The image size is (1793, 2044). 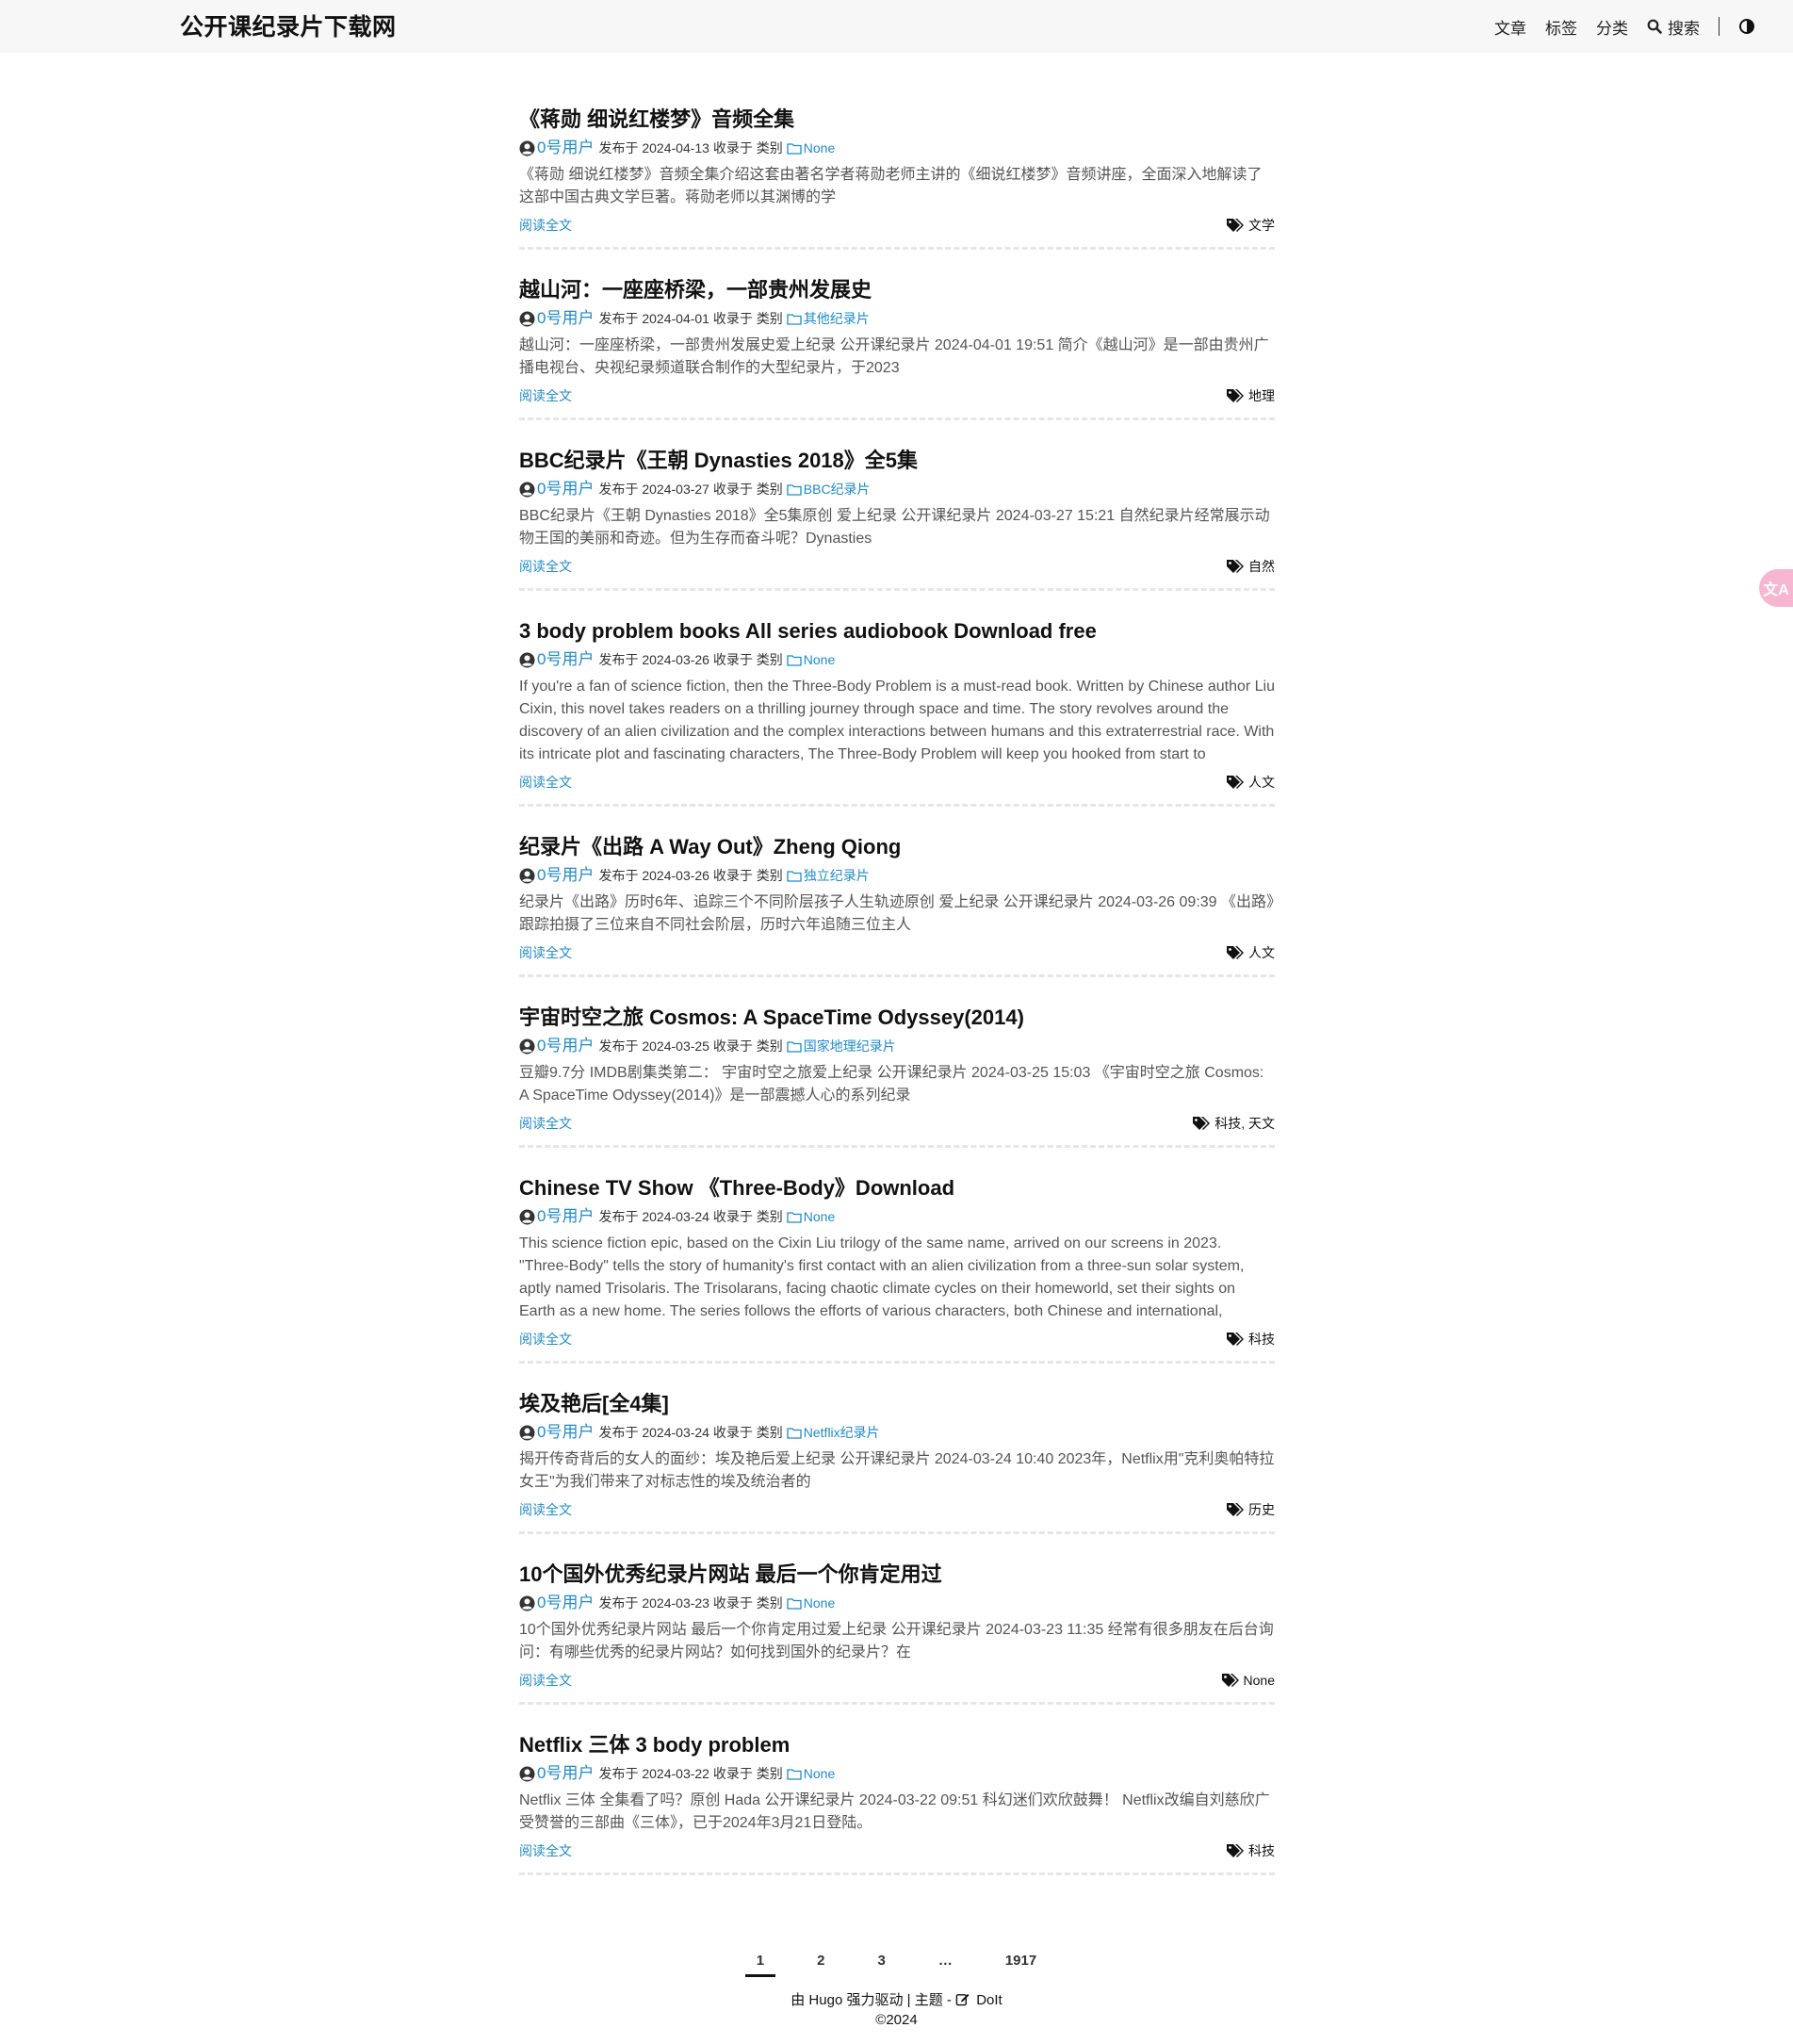 I want to click on pagination-page: 3, so click(x=881, y=1964).